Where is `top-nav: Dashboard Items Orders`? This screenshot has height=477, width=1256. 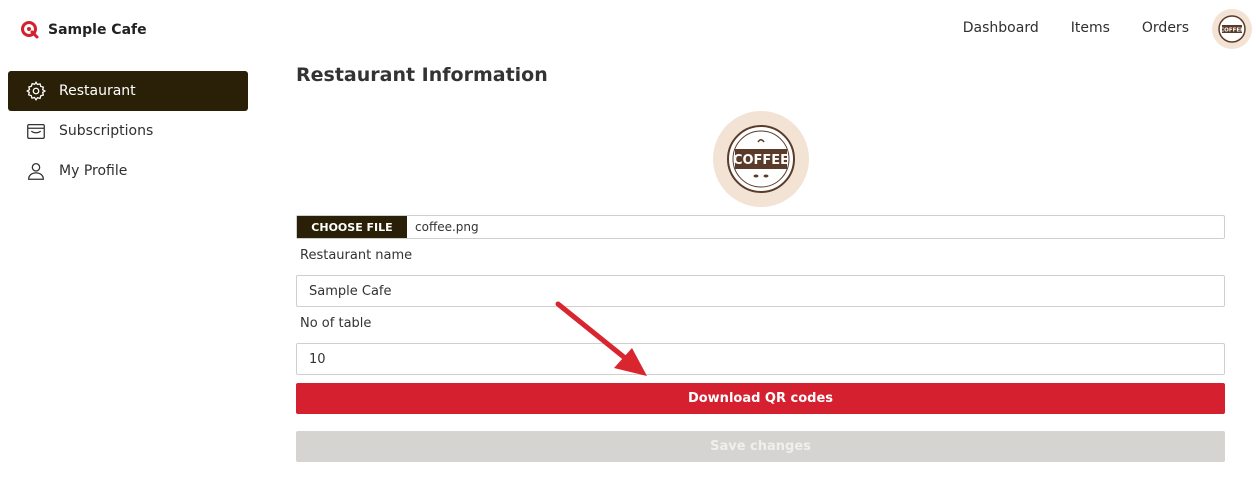 top-nav: Dashboard Items Orders is located at coordinates (1076, 28).